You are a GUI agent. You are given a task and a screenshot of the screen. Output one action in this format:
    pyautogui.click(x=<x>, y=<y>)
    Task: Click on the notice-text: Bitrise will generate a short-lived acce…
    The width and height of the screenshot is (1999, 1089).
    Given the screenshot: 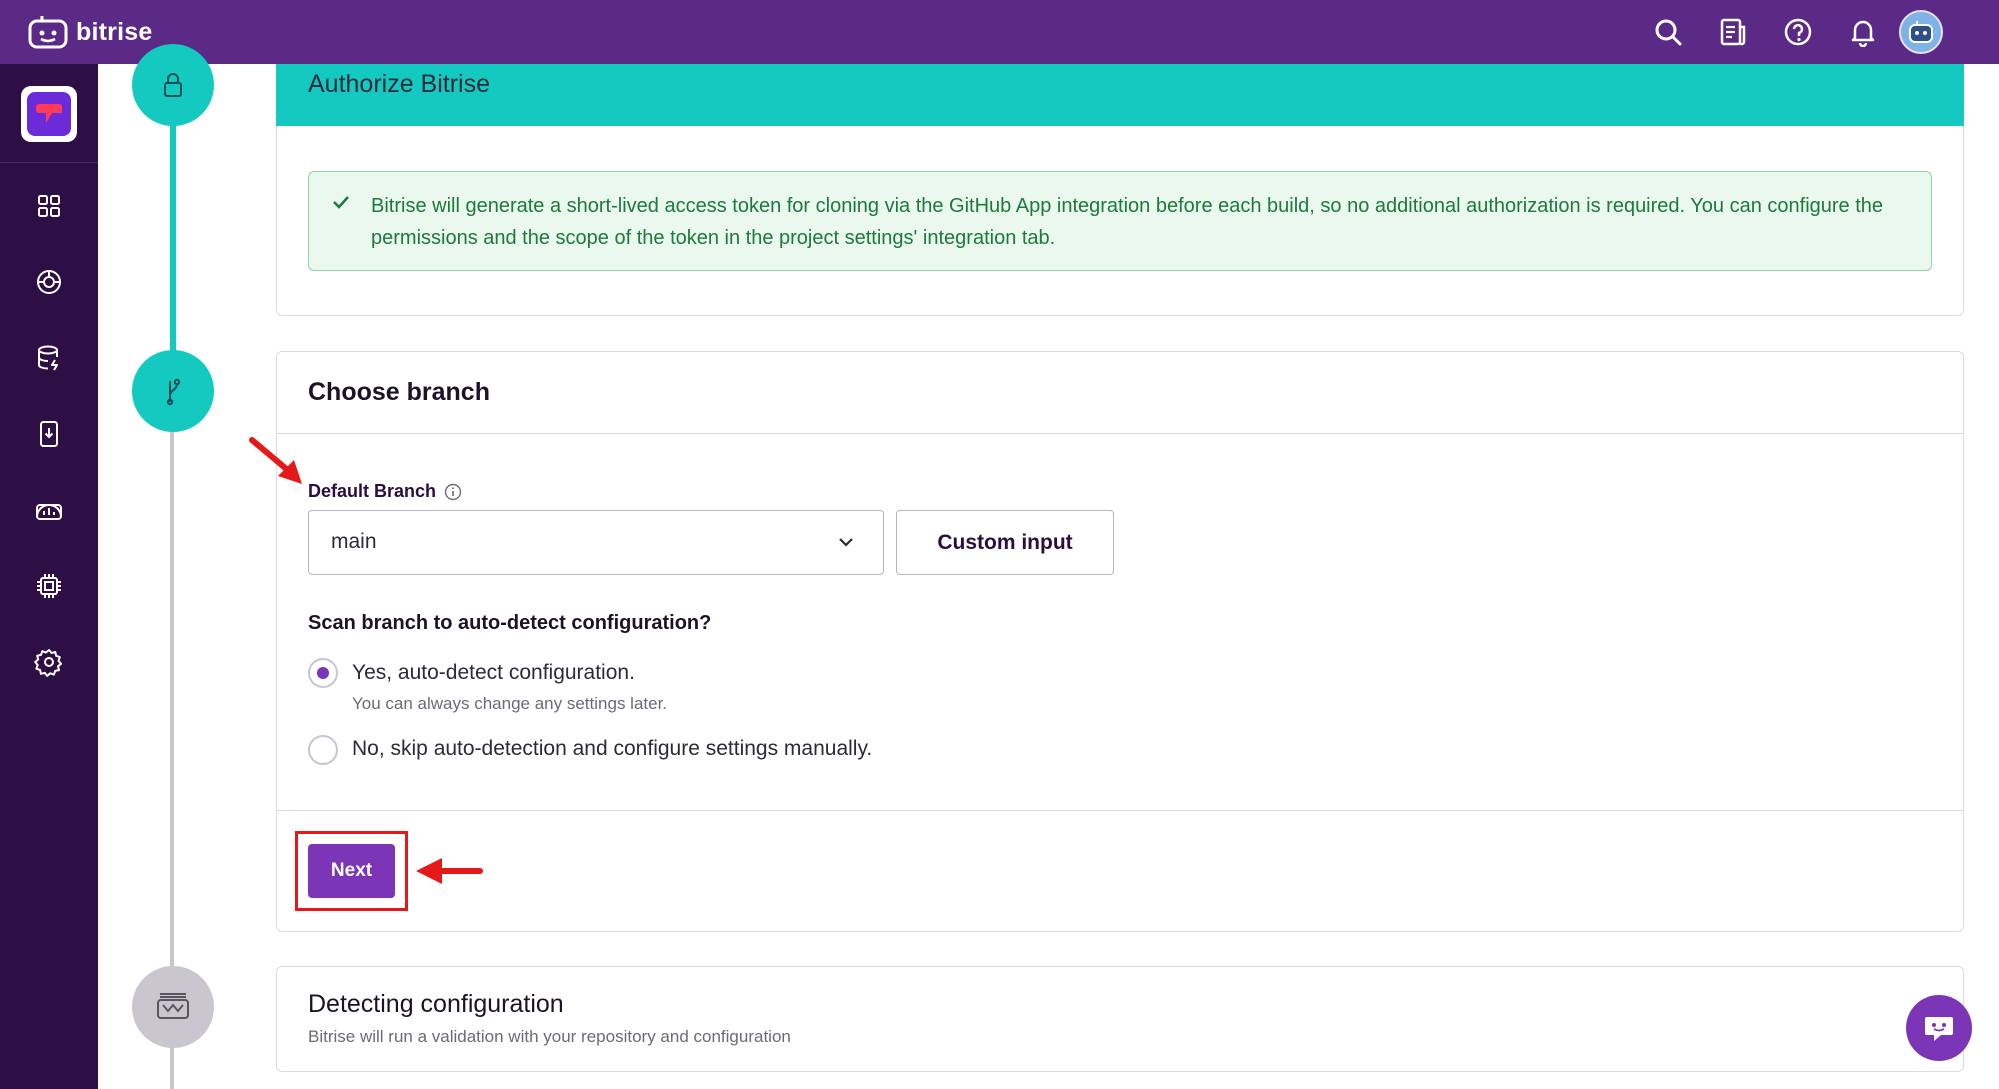 What is the action you would take?
    pyautogui.click(x=1127, y=222)
    